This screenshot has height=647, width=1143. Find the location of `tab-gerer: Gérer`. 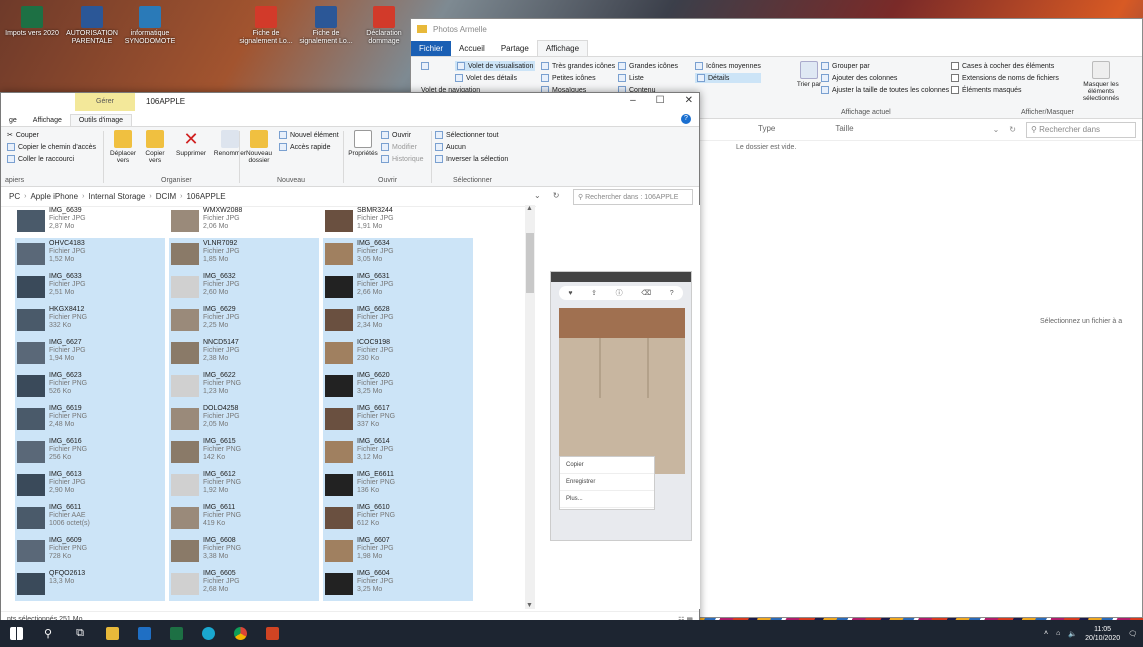

tab-gerer: Gérer is located at coordinates (105, 102).